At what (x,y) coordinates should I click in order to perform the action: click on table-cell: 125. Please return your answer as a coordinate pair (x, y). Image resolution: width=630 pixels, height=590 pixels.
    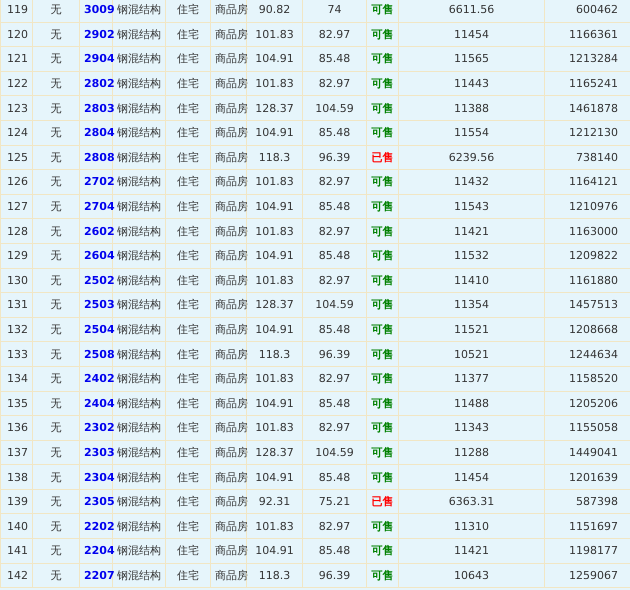
    Looking at the image, I should click on (16, 157).